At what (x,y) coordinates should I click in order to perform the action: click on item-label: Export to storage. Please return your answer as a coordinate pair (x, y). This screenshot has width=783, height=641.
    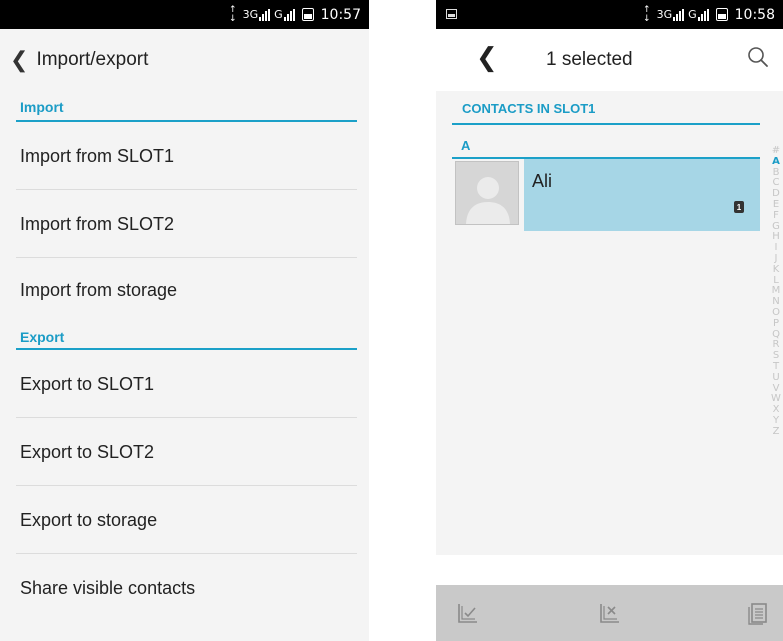
    Looking at the image, I should click on (89, 519).